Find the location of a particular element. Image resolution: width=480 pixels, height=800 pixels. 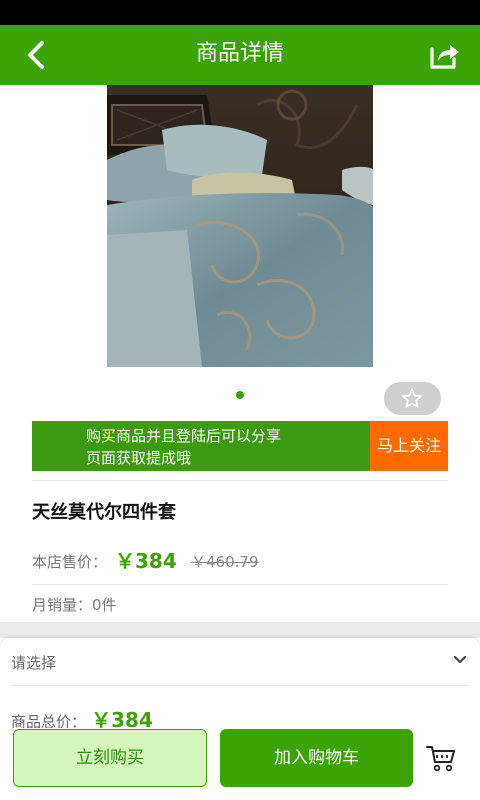

buy-now-button: 立刻购买 is located at coordinates (110, 758).